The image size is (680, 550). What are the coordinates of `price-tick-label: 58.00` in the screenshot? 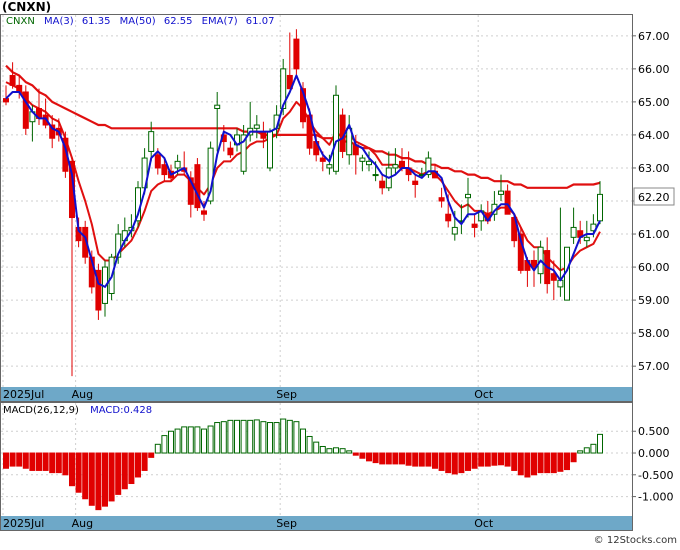 It's located at (654, 333).